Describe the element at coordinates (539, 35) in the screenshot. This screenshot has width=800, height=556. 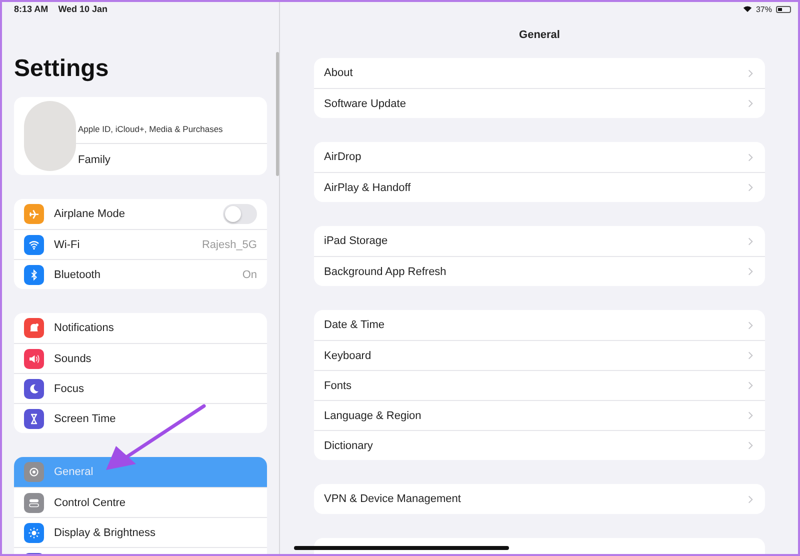
I see `page-title: General` at that location.